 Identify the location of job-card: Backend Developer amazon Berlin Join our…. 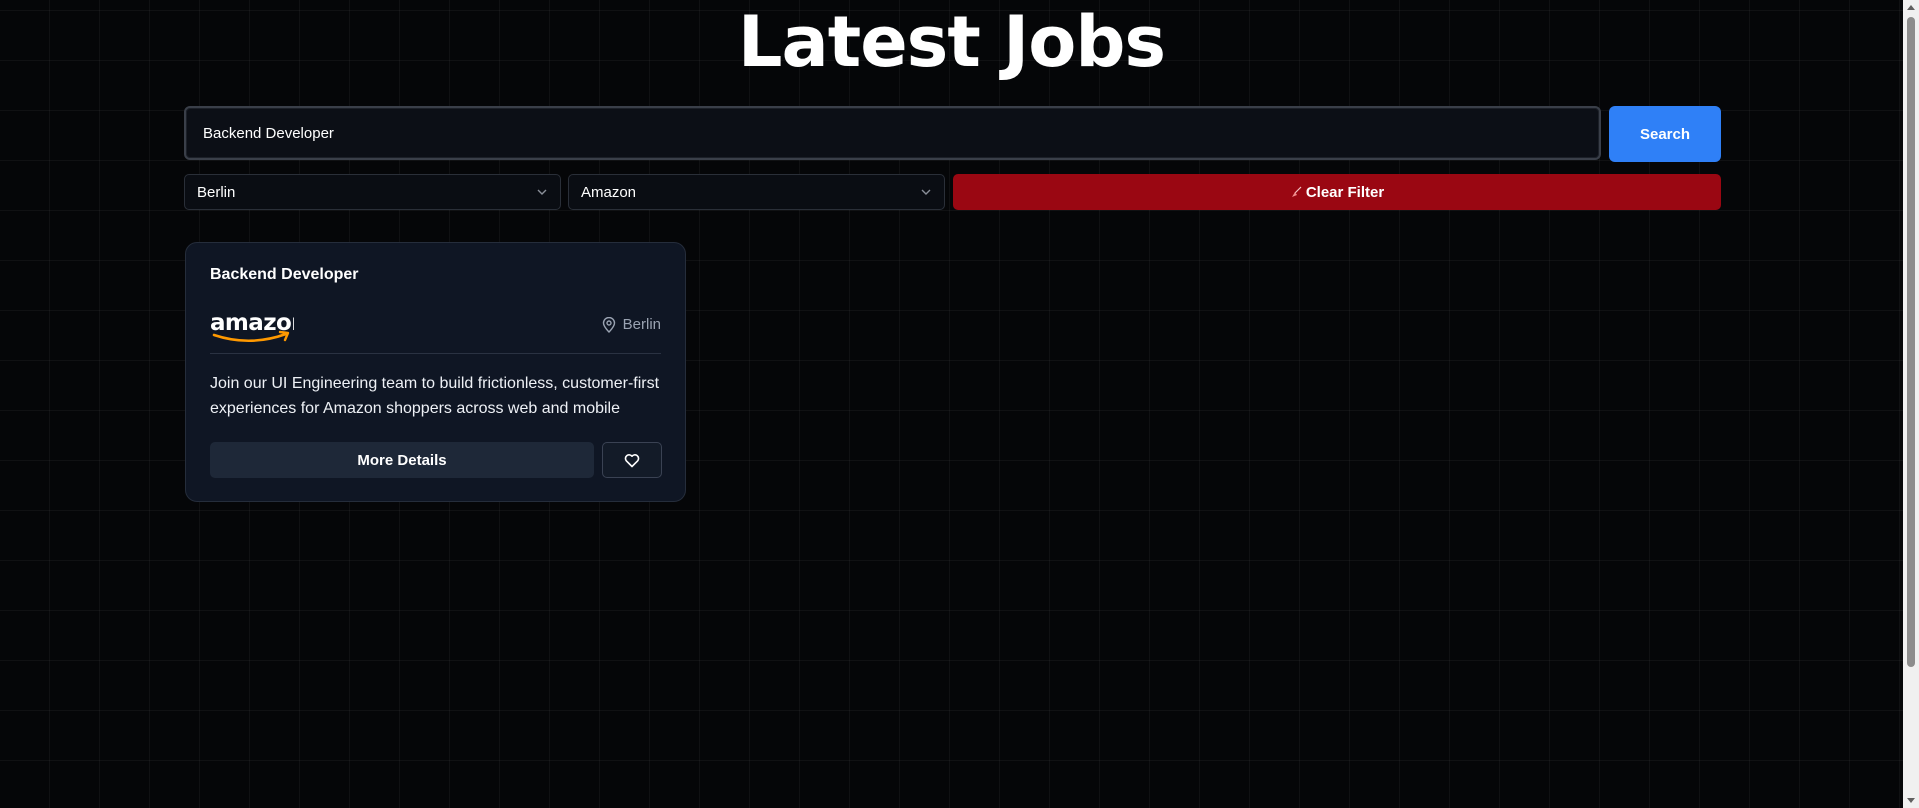
(435, 372).